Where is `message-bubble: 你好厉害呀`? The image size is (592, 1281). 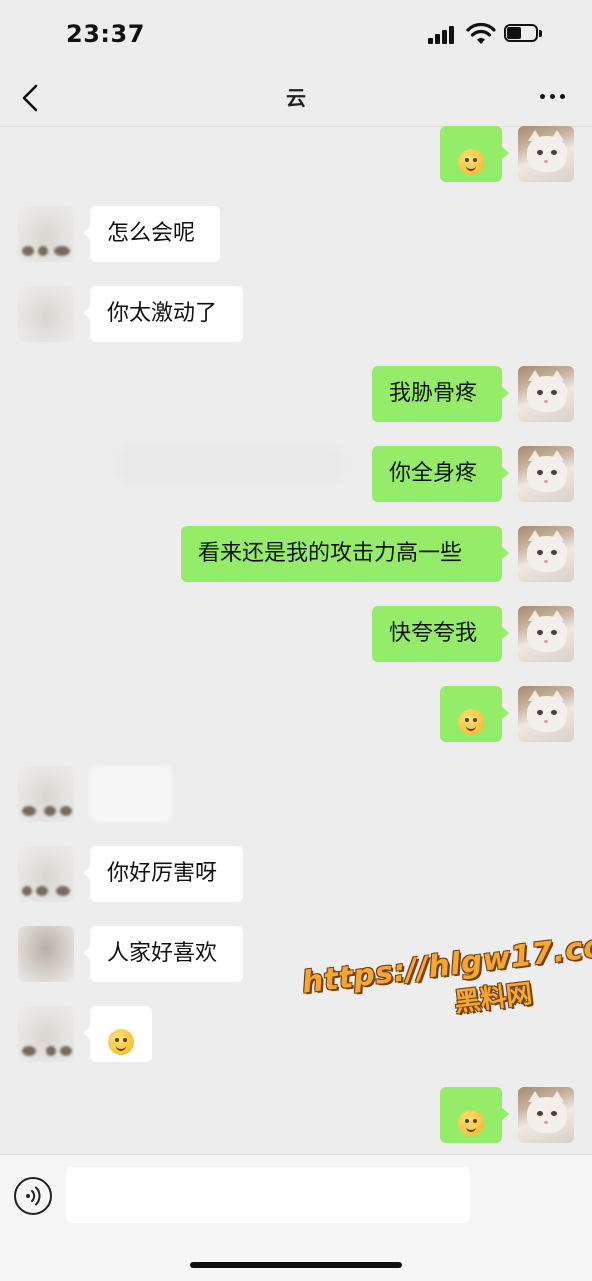
message-bubble: 你好厉害呀 is located at coordinates (163, 874).